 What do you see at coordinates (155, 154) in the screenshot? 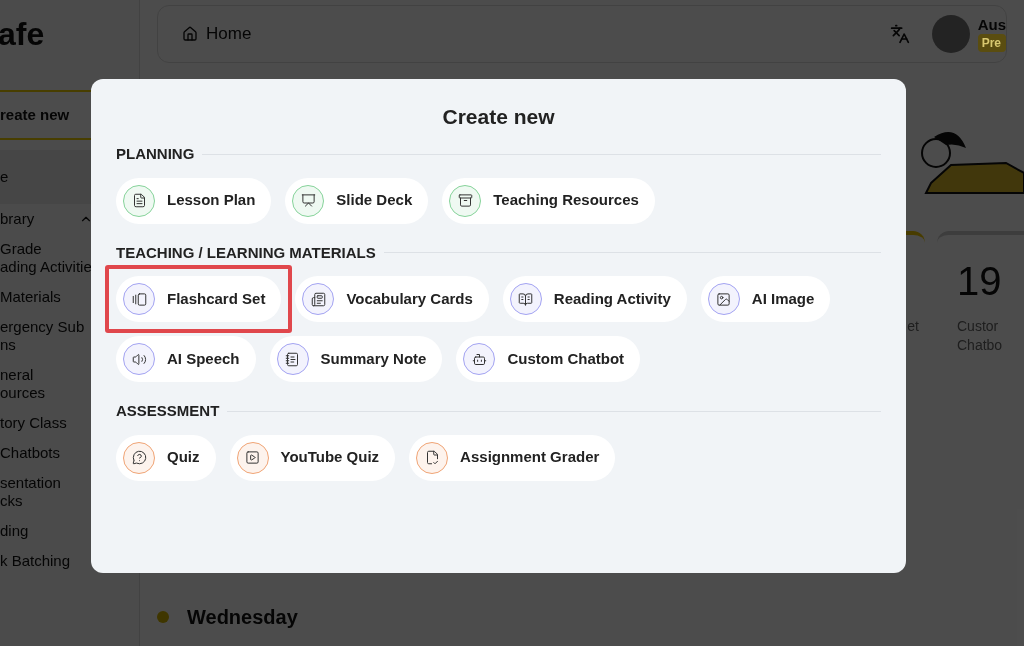
I see `section-heading: PLANNING` at bounding box center [155, 154].